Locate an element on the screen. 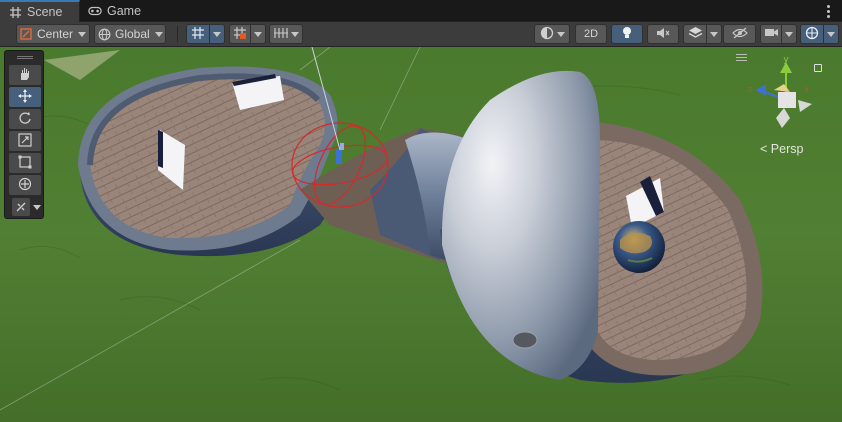  tab-scene-label: Scene is located at coordinates (45, 12).